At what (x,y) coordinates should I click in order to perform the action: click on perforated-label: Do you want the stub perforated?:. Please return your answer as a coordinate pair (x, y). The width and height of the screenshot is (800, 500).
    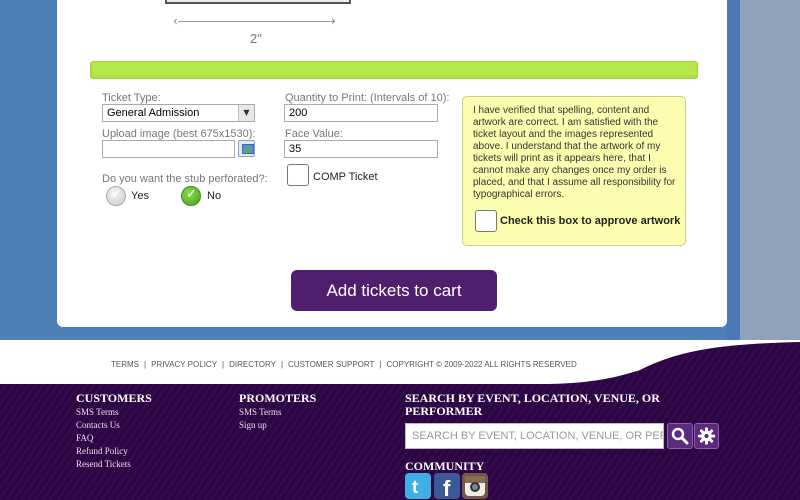
    Looking at the image, I should click on (185, 179).